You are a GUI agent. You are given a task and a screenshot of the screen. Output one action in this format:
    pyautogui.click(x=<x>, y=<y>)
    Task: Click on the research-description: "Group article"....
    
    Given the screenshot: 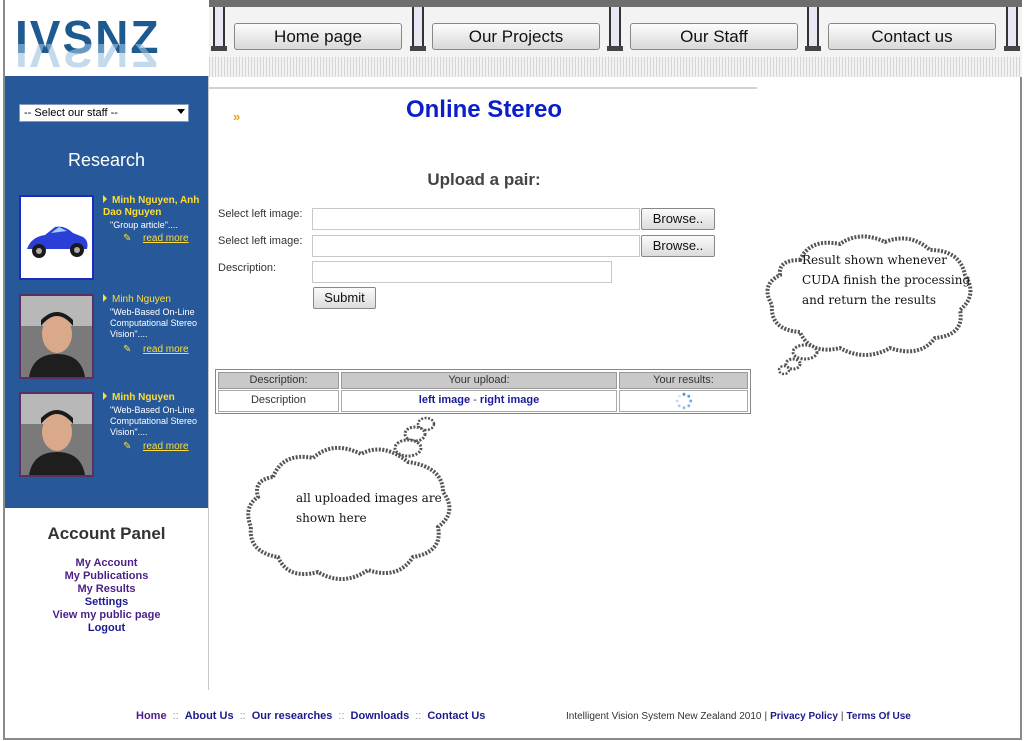 What is the action you would take?
    pyautogui.click(x=144, y=225)
    